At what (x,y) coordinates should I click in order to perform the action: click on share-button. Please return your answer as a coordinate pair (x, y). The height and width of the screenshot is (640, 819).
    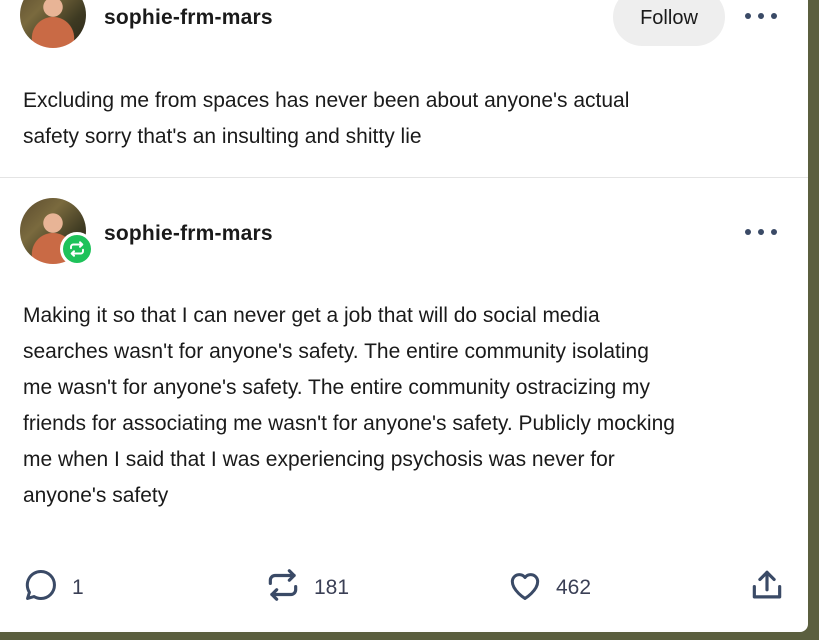
    Looking at the image, I should click on (767, 587).